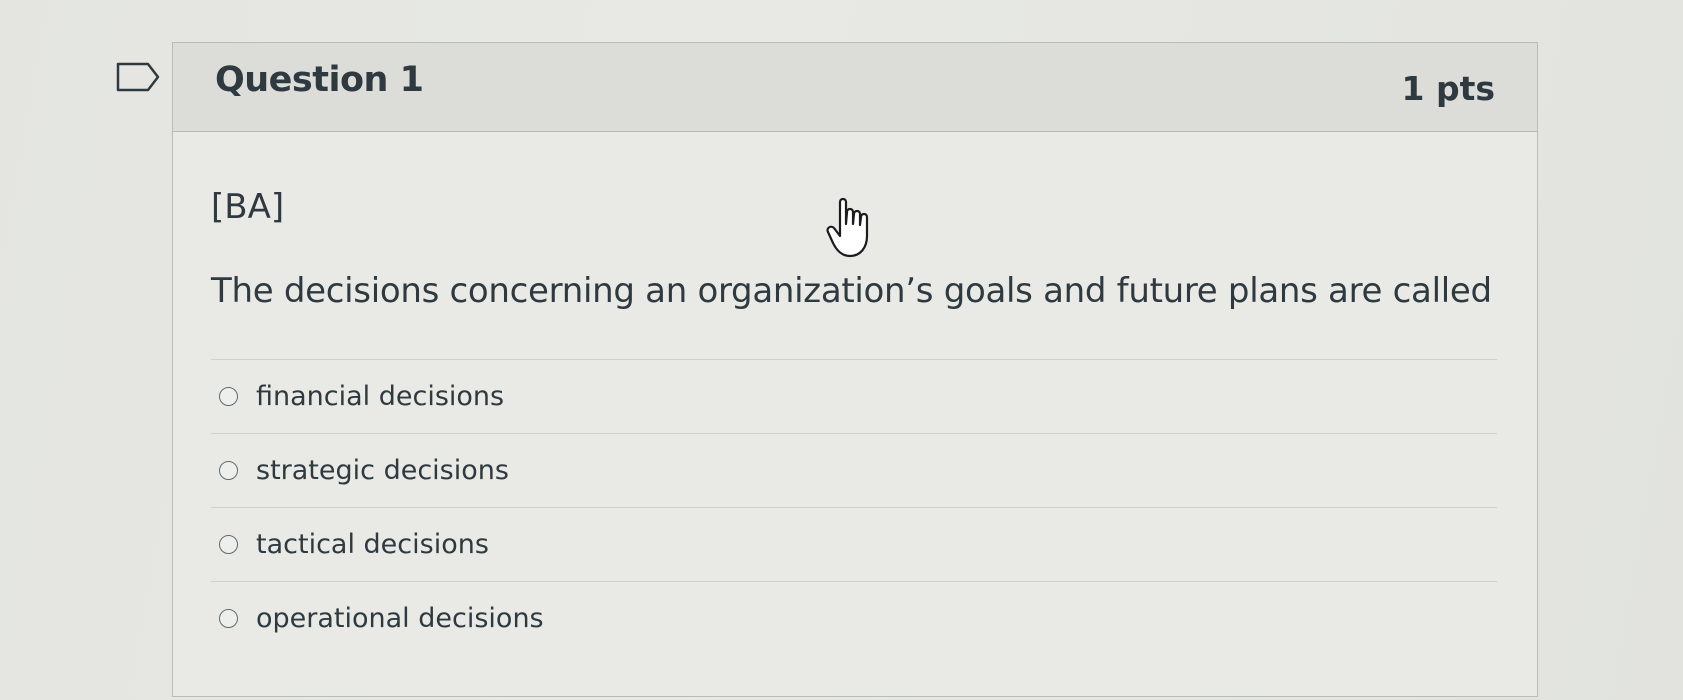 The height and width of the screenshot is (700, 1683). What do you see at coordinates (248, 207) in the screenshot?
I see `question-tag: [BA]` at bounding box center [248, 207].